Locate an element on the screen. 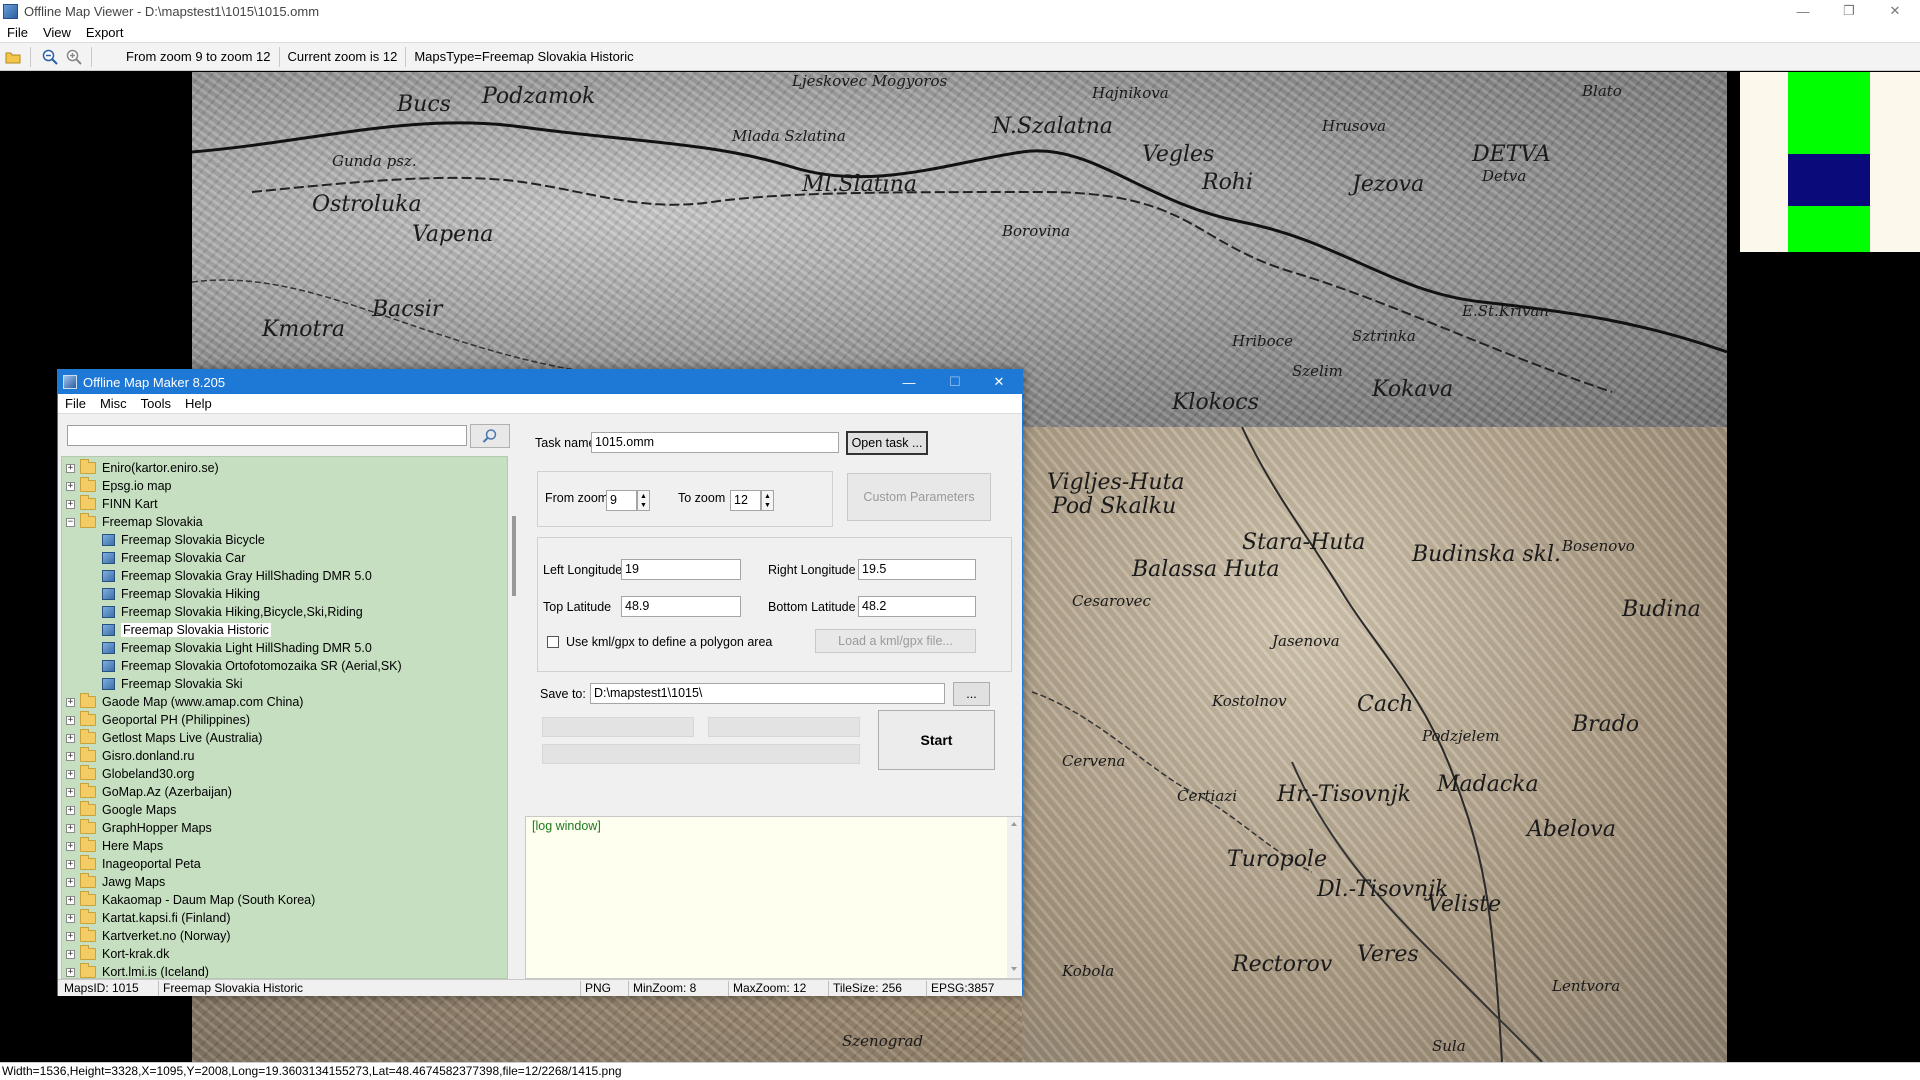  from-zoom-spinner: ▲ ▼ is located at coordinates (643, 500).